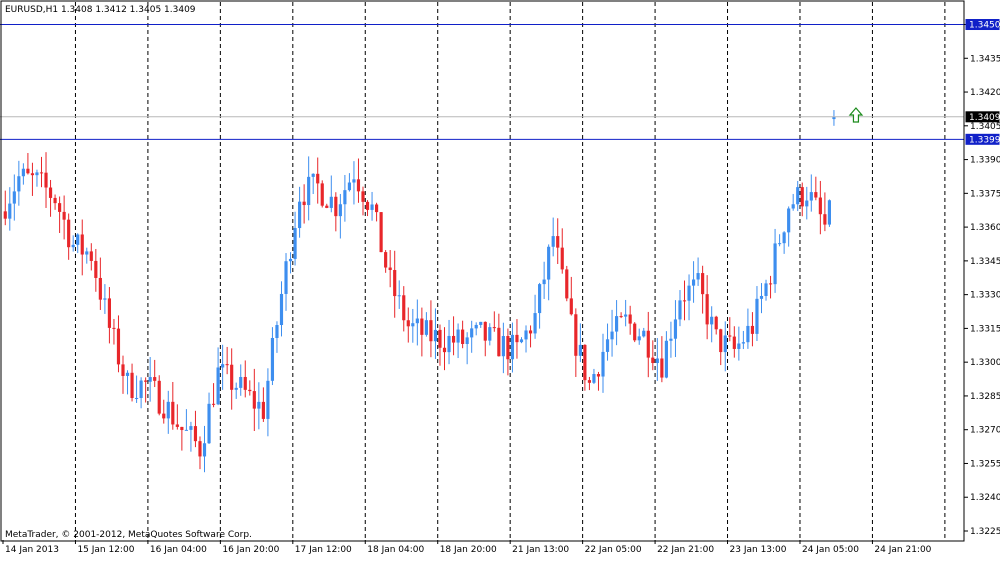  What do you see at coordinates (323, 550) in the screenshot?
I see `time-tick-label: 17 Jan 12:00` at bounding box center [323, 550].